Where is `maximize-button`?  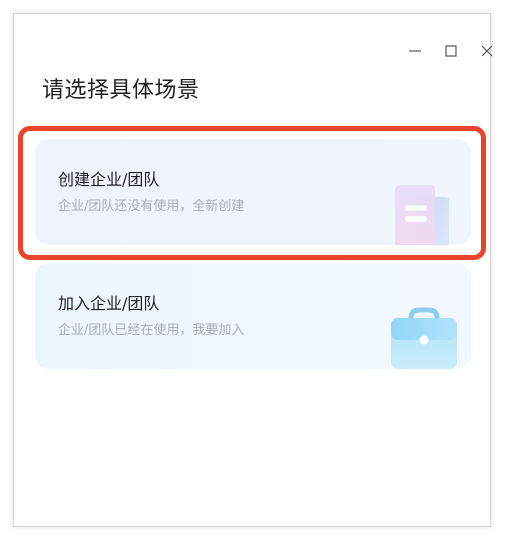 maximize-button is located at coordinates (451, 51).